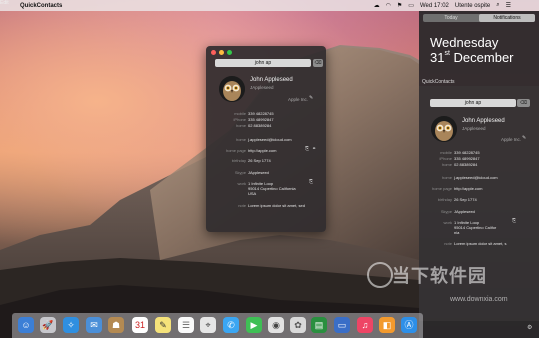 This screenshot has width=539, height=338. What do you see at coordinates (342, 325) in the screenshot?
I see `keynote-icon: ▭` at bounding box center [342, 325].